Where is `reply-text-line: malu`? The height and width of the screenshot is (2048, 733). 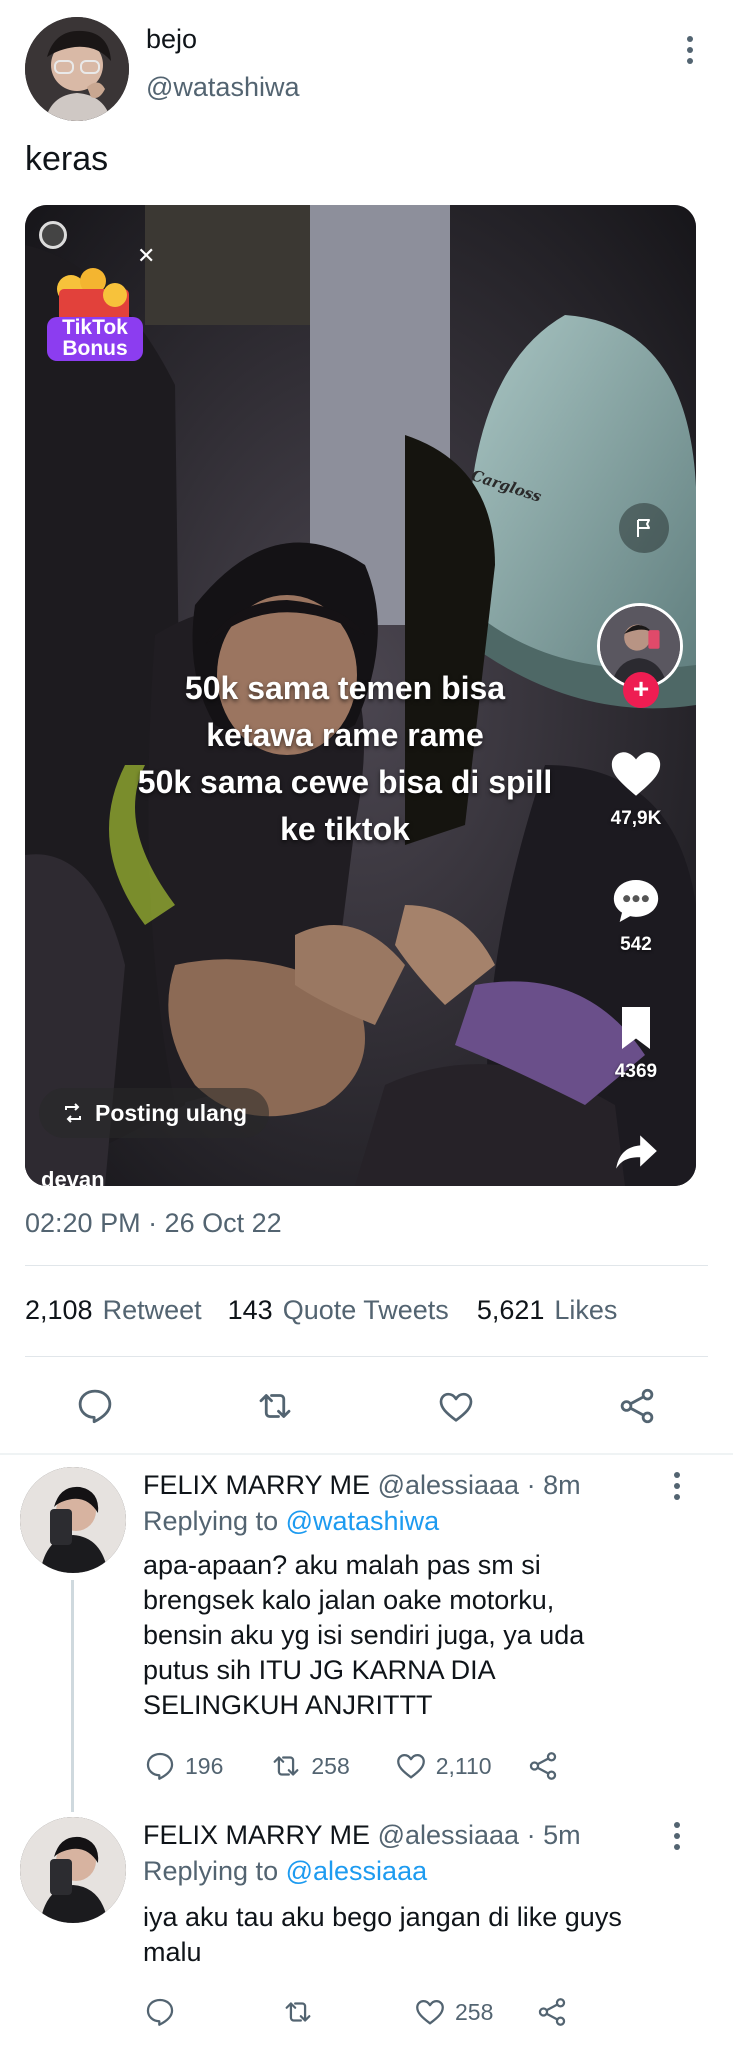
reply-text-line: malu is located at coordinates (172, 1952).